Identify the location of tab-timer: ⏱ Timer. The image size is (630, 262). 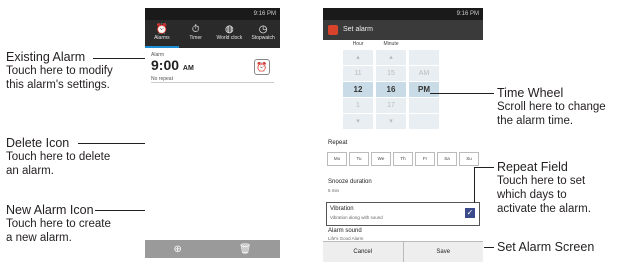
(196, 34).